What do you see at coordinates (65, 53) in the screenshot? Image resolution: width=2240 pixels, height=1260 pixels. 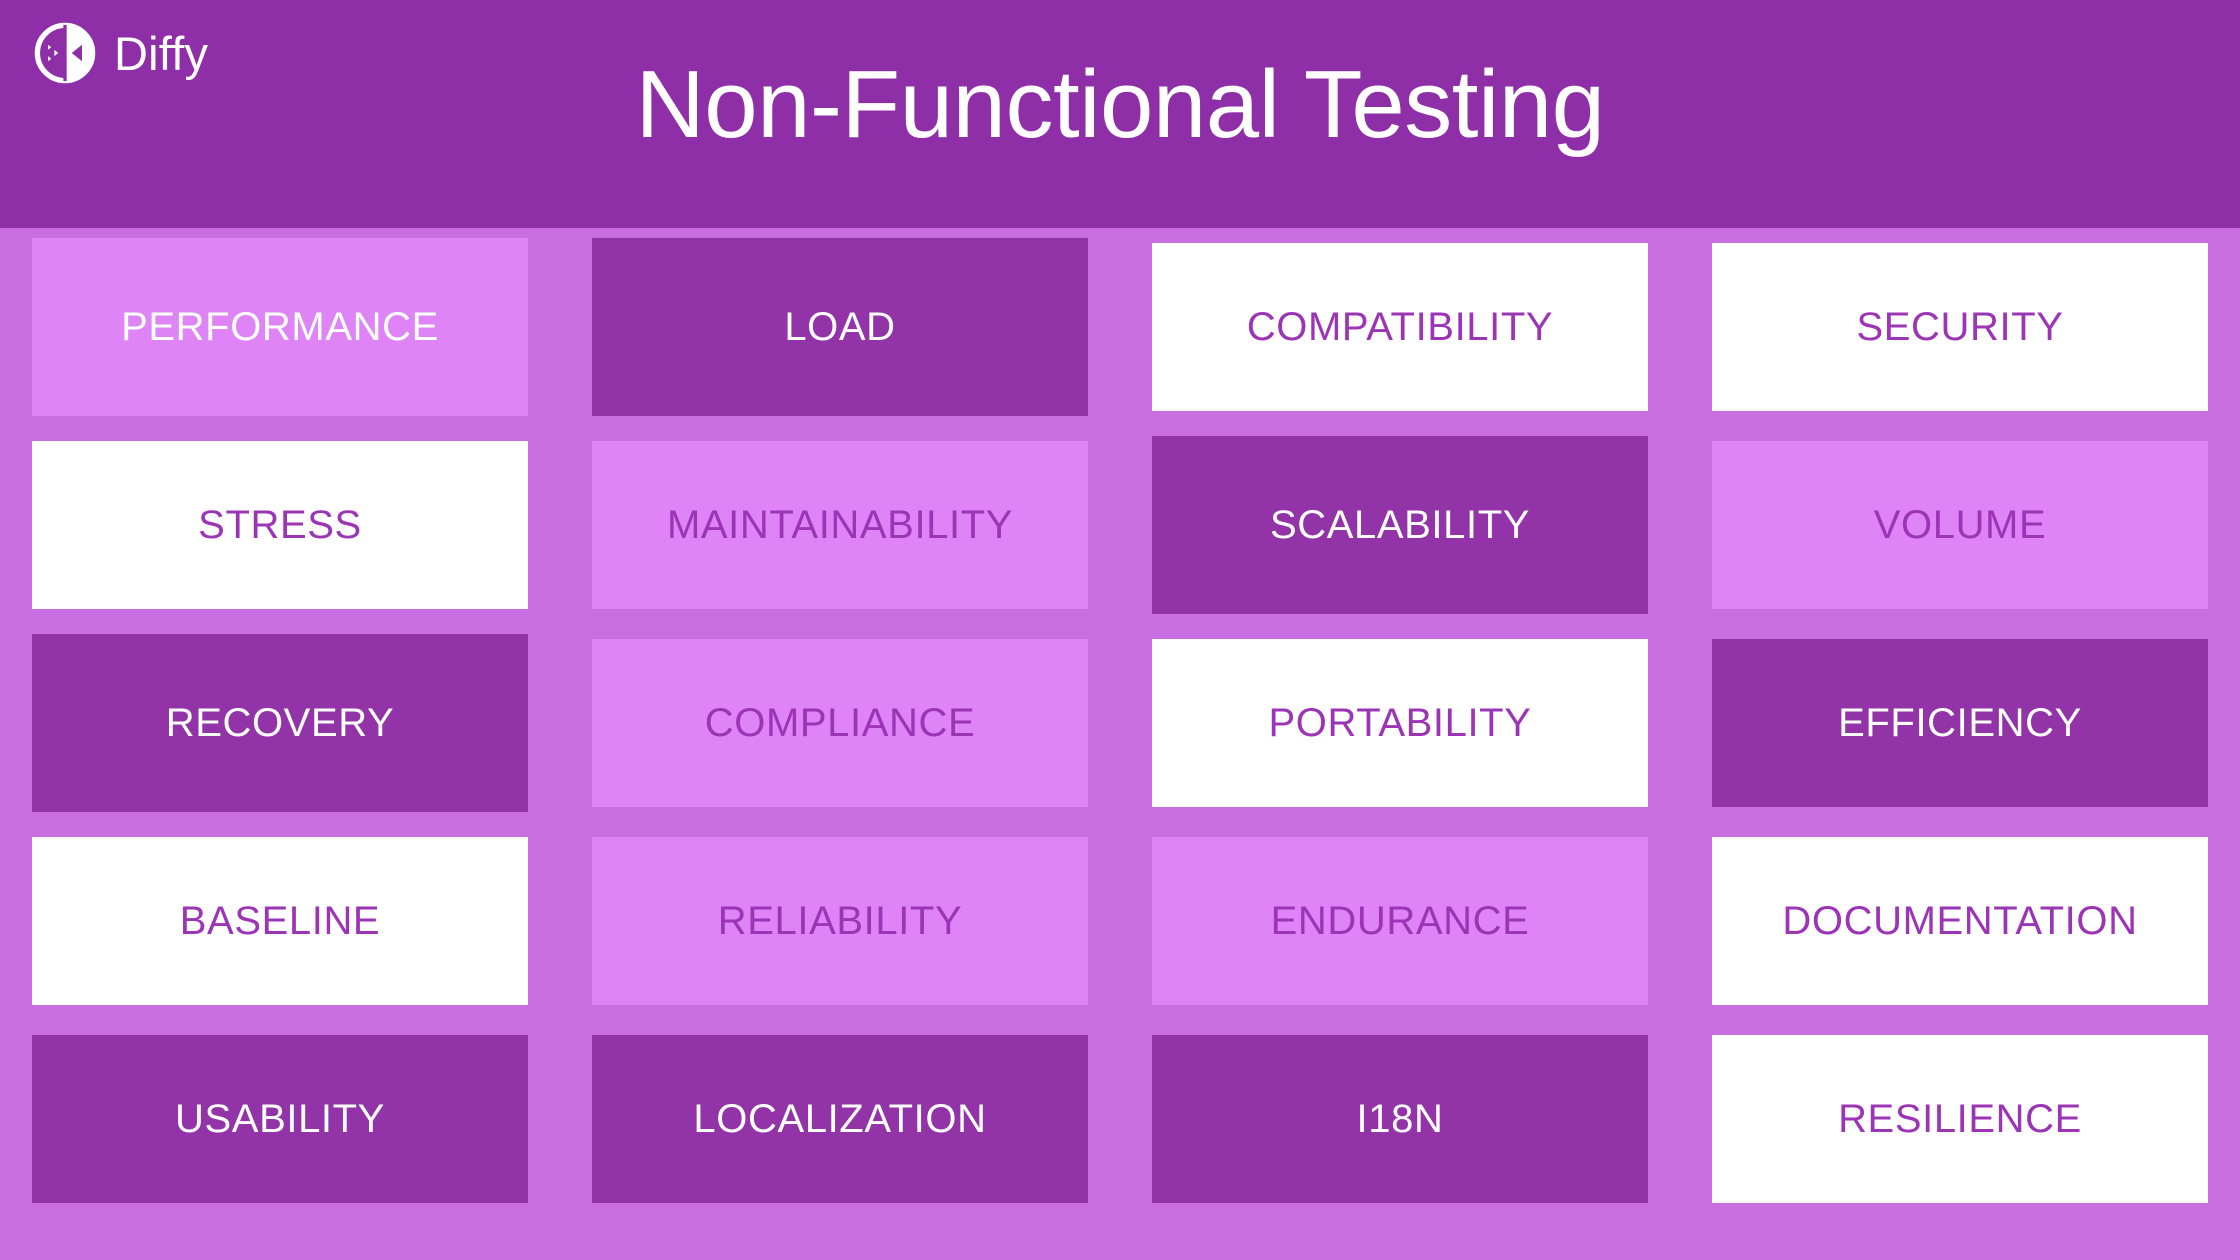 I see `diff-compare-circle-icon` at bounding box center [65, 53].